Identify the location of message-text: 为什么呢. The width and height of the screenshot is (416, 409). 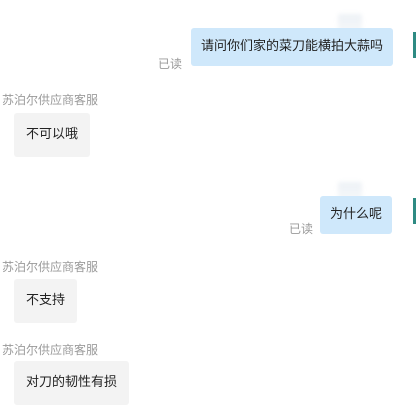
(356, 214).